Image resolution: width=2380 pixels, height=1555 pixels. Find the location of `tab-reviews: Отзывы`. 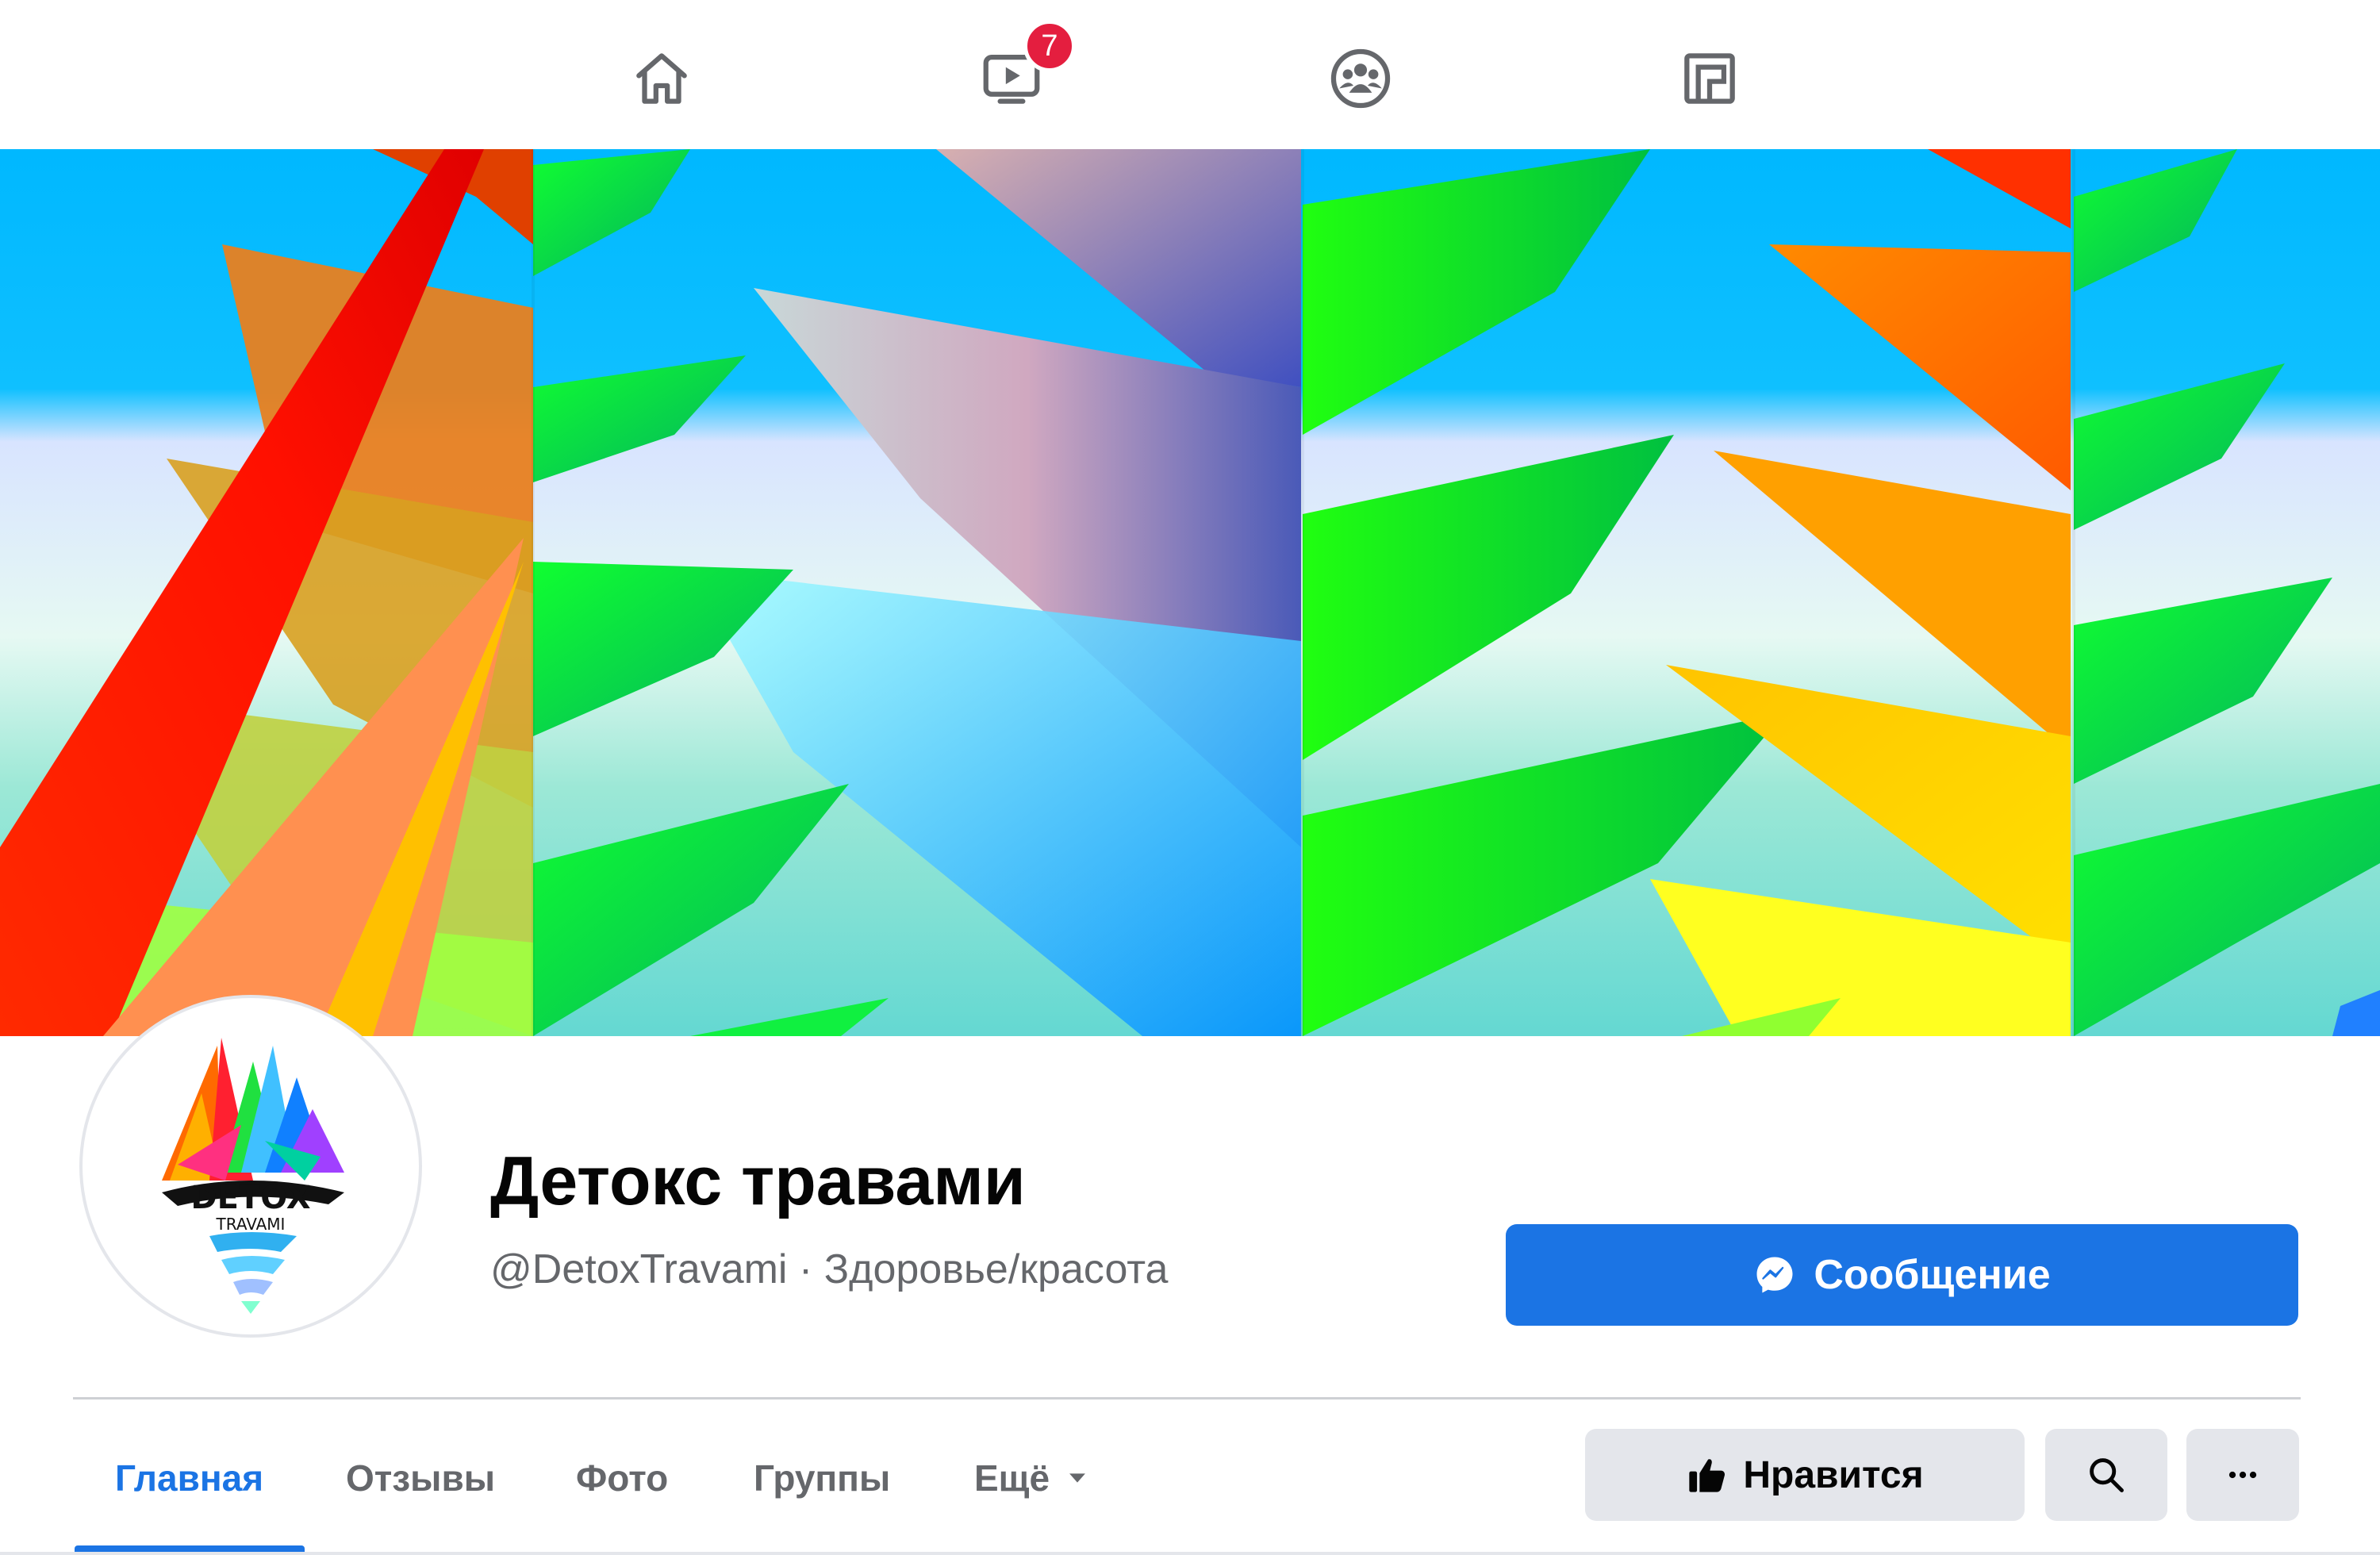

tab-reviews: Отзывы is located at coordinates (420, 1478).